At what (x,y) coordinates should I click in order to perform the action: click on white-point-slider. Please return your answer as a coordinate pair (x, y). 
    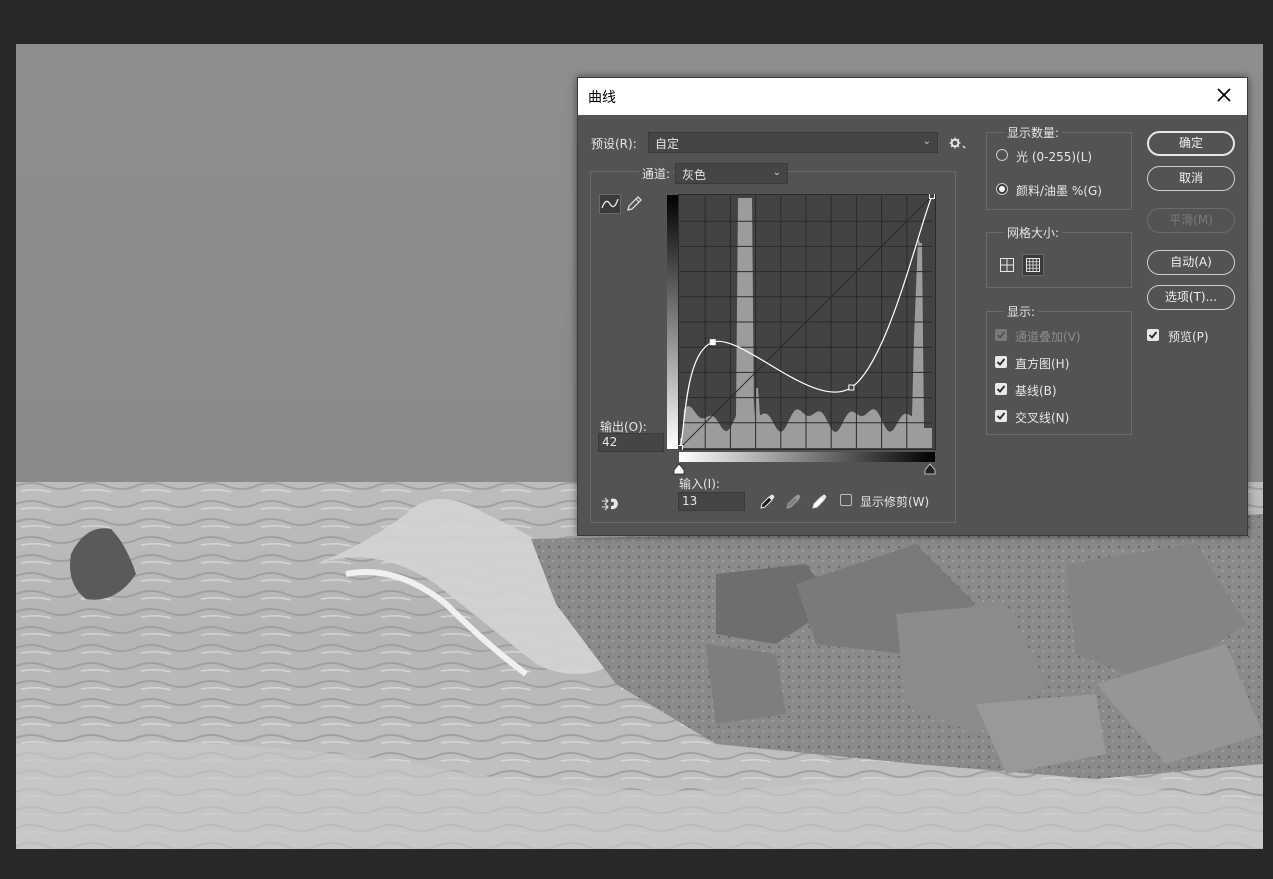
    Looking at the image, I should click on (679, 469).